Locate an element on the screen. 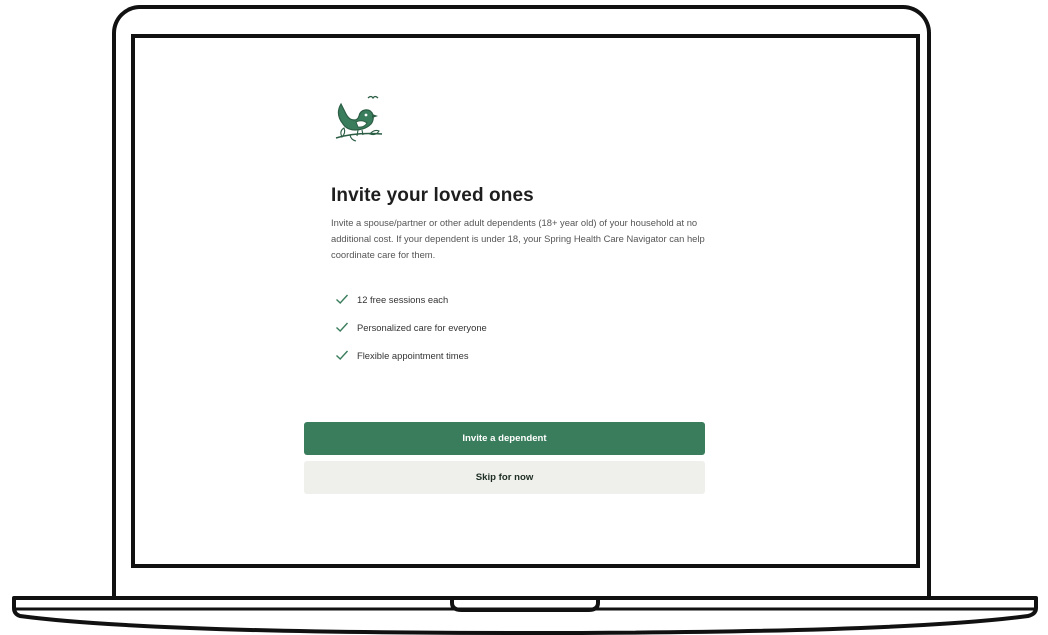 The height and width of the screenshot is (635, 1048). laptop-base is located at coordinates (525, 615).